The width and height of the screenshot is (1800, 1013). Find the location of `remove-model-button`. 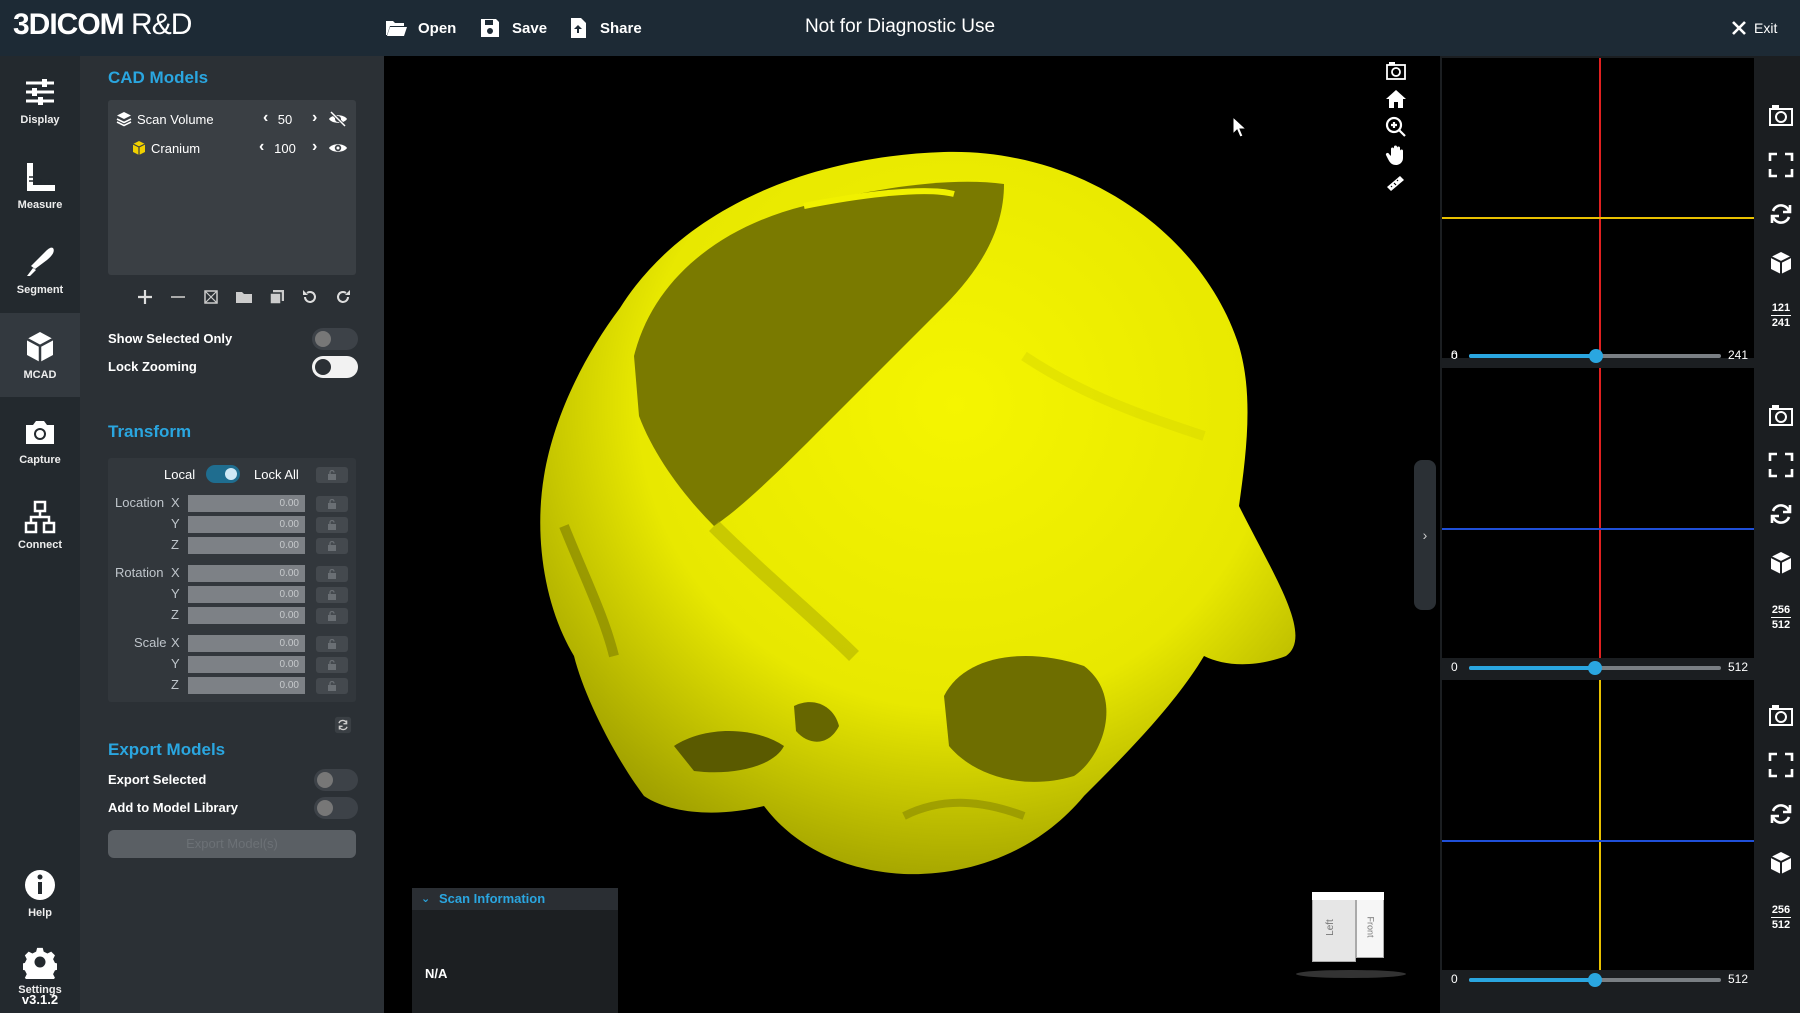

remove-model-button is located at coordinates (178, 297).